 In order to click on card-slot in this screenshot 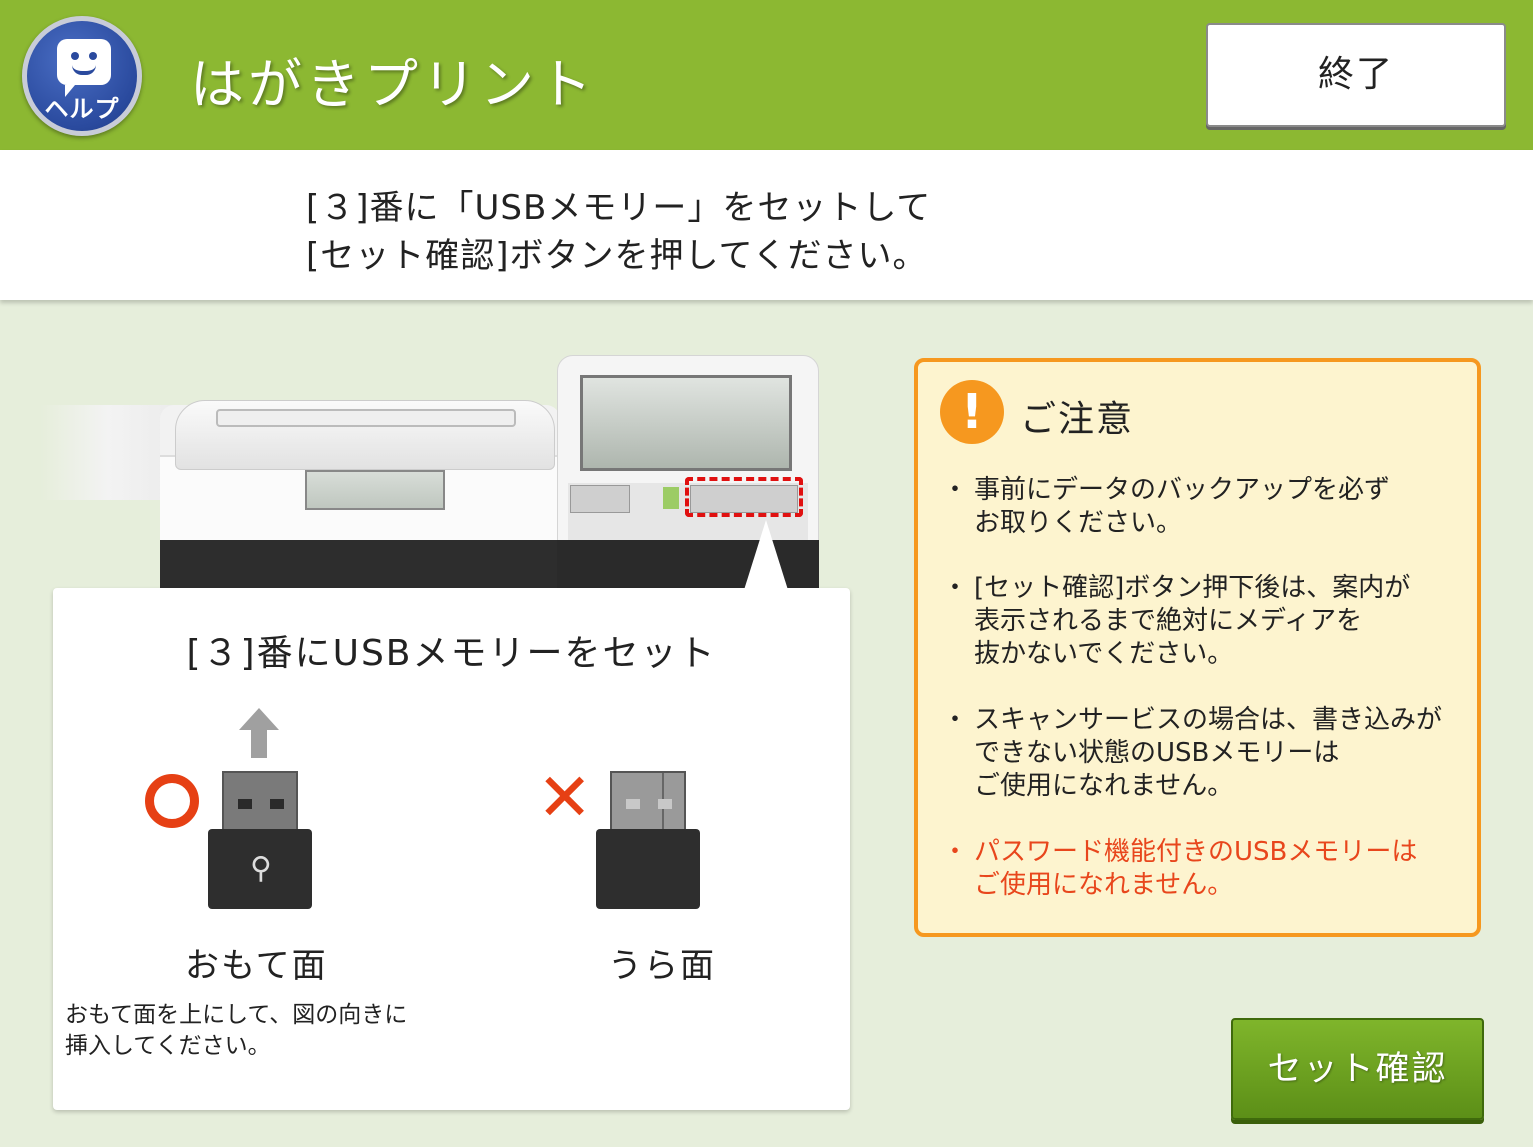, I will do `click(600, 499)`.